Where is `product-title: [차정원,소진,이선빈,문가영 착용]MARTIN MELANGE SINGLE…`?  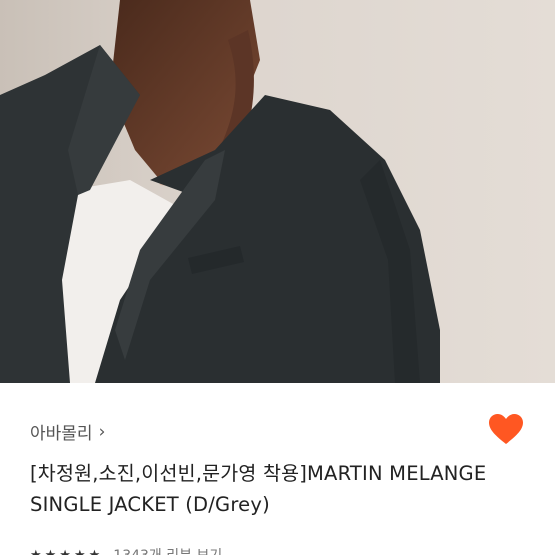 product-title: [차정원,소진,이선빈,문가영 착용]MARTIN MELANGE SINGLE… is located at coordinates (258, 489).